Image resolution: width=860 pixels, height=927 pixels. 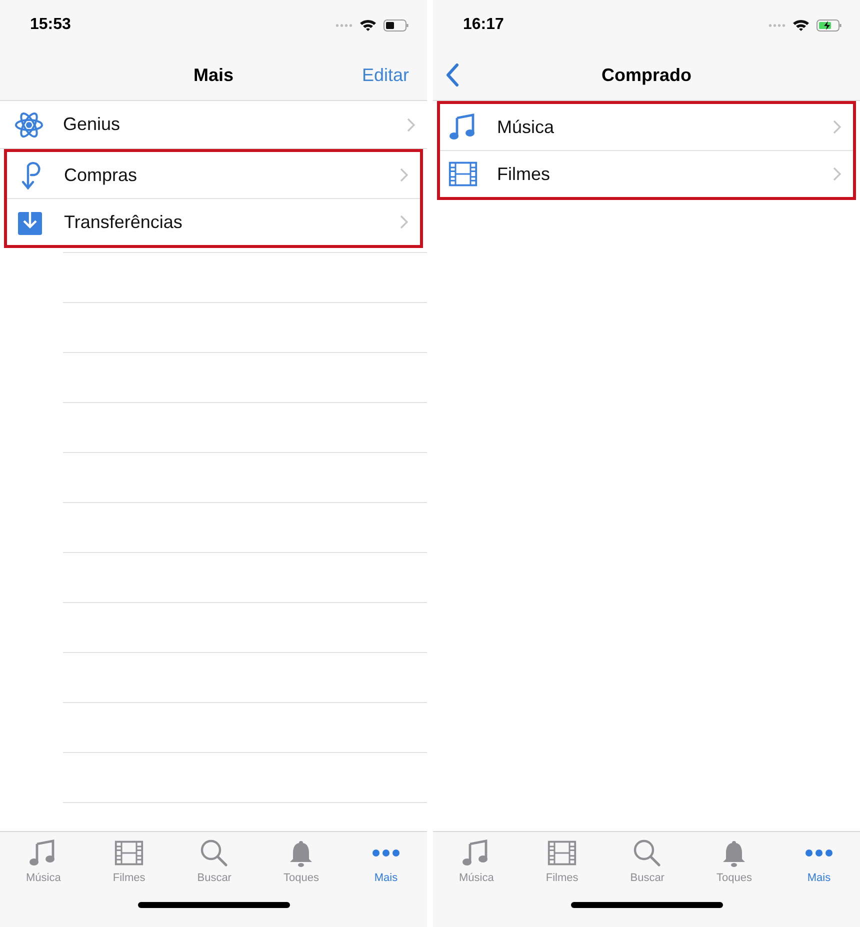 I want to click on status-time: 16:17, so click(x=483, y=25).